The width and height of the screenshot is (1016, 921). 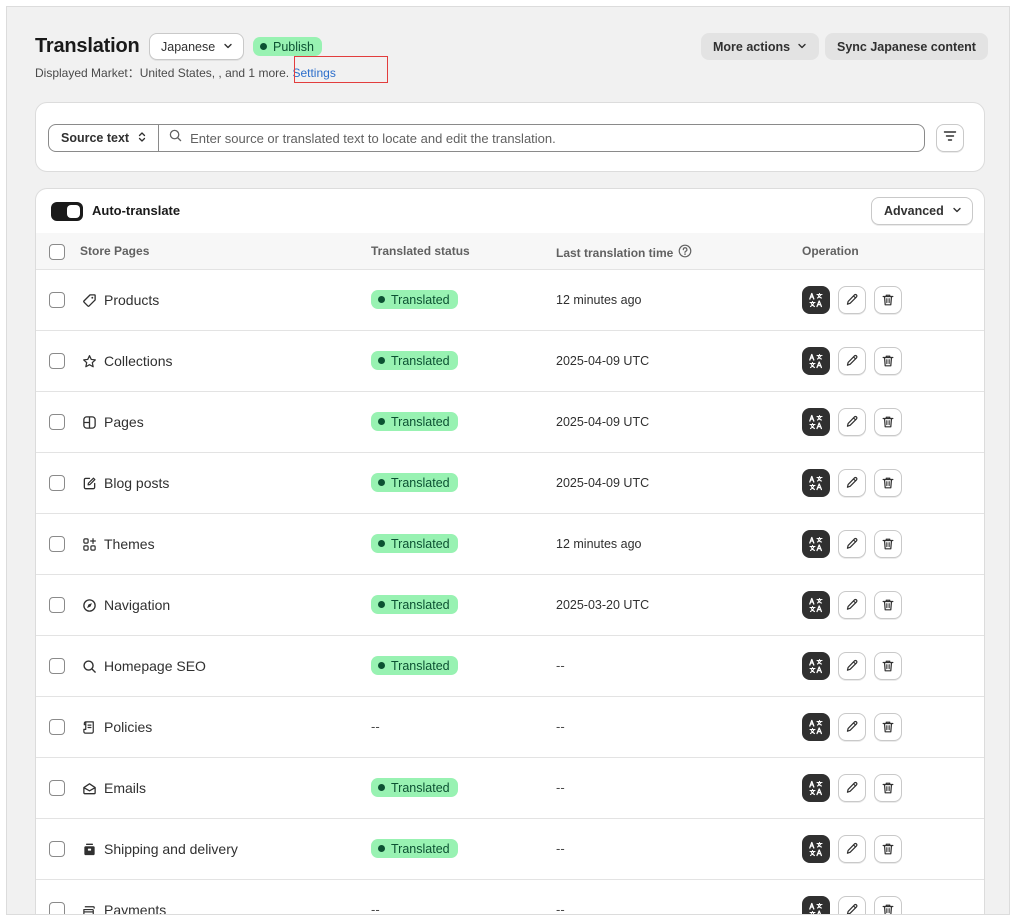 I want to click on table-row: Pages Translated 2025-04-09 UTC, so click(x=510, y=422).